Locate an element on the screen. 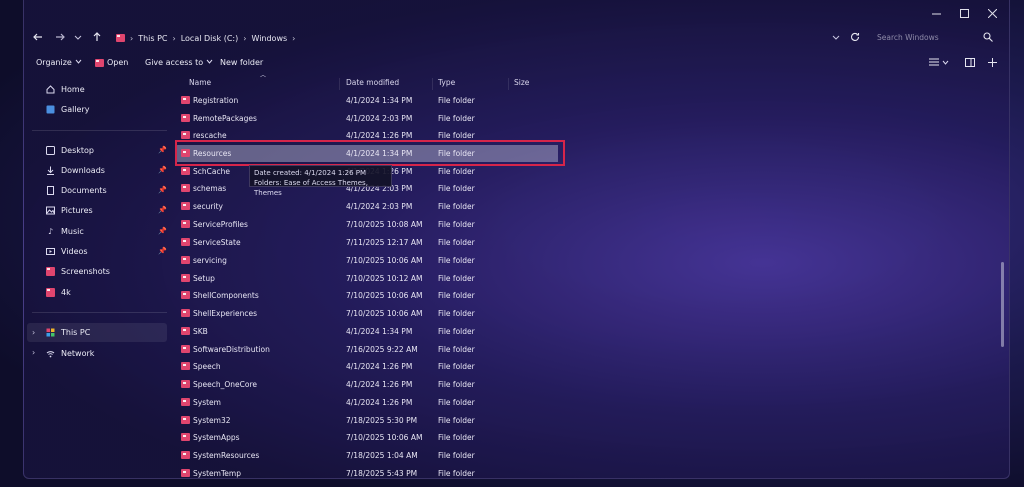  nav-label-gallery: Gallery is located at coordinates (75, 109).